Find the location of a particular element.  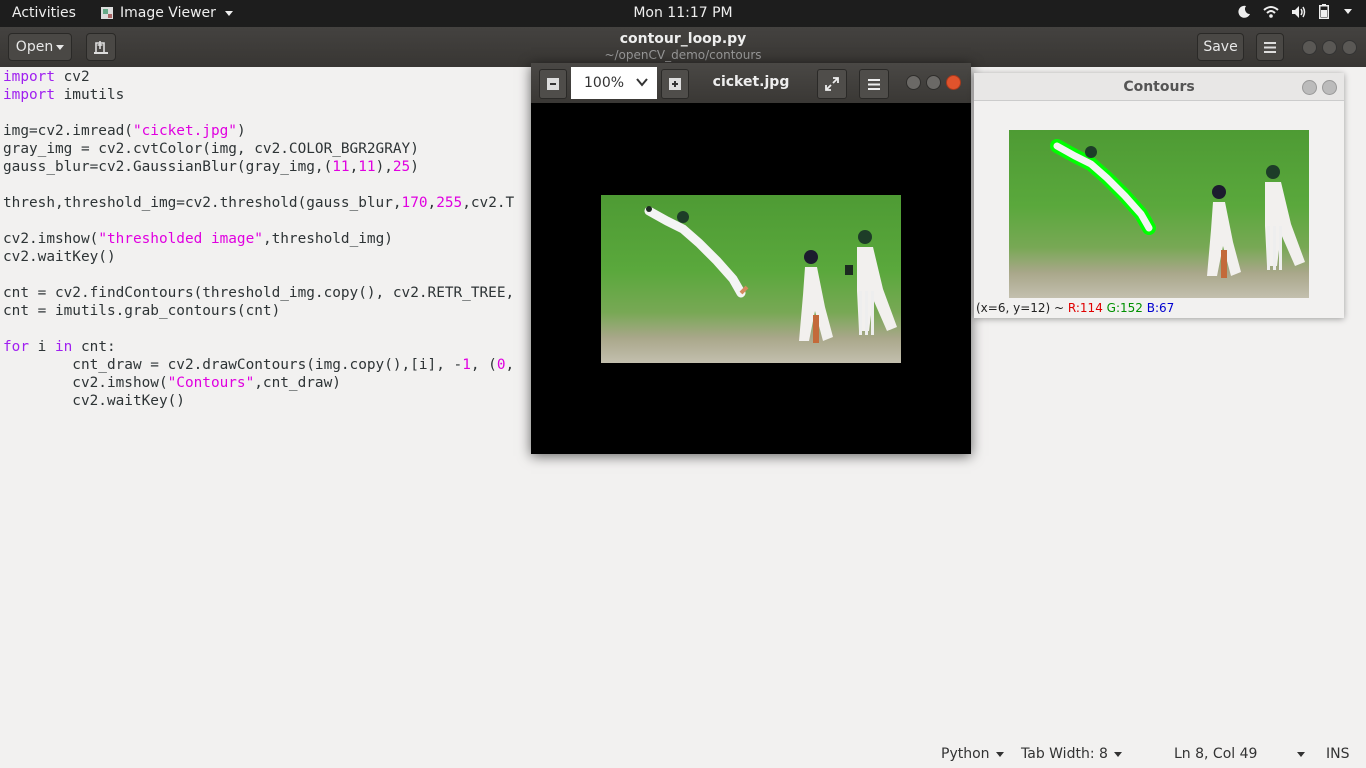

language-label: Python is located at coordinates (965, 754).